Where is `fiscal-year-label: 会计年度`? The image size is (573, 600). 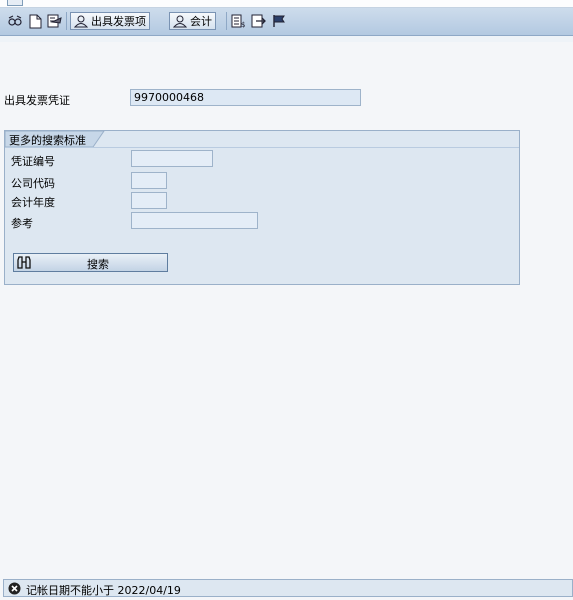
fiscal-year-label: 会计年度 is located at coordinates (33, 202).